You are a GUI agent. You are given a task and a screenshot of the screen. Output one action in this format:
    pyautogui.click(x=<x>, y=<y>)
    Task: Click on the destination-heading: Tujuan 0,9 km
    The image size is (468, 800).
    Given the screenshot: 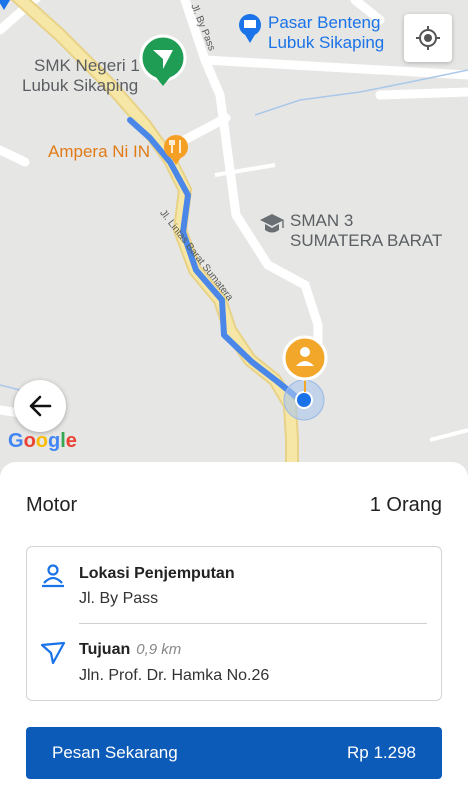 What is the action you would take?
    pyautogui.click(x=130, y=650)
    